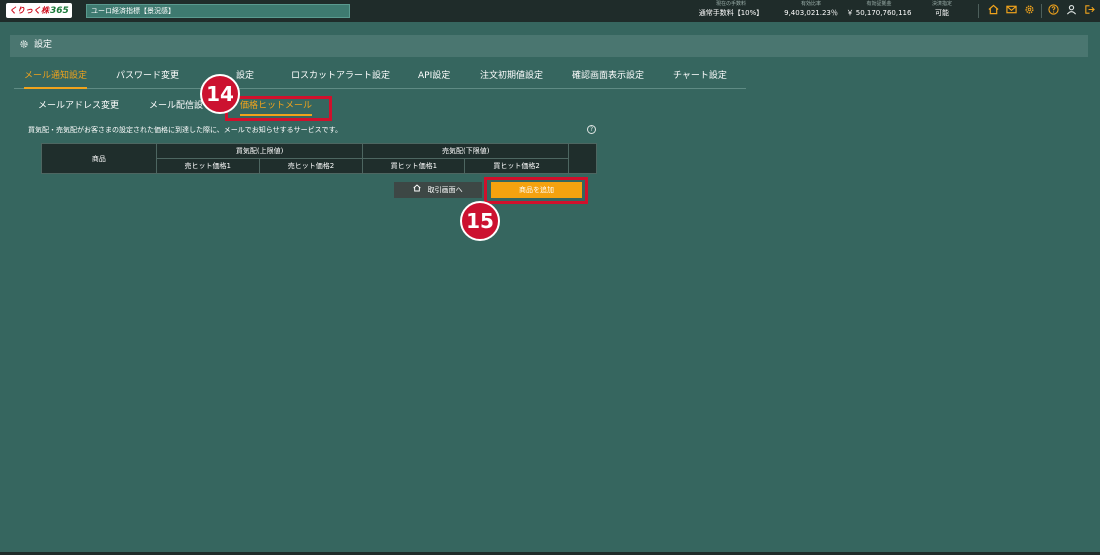 The image size is (1100, 555). I want to click on logo-text: くりっく株, so click(29, 10).